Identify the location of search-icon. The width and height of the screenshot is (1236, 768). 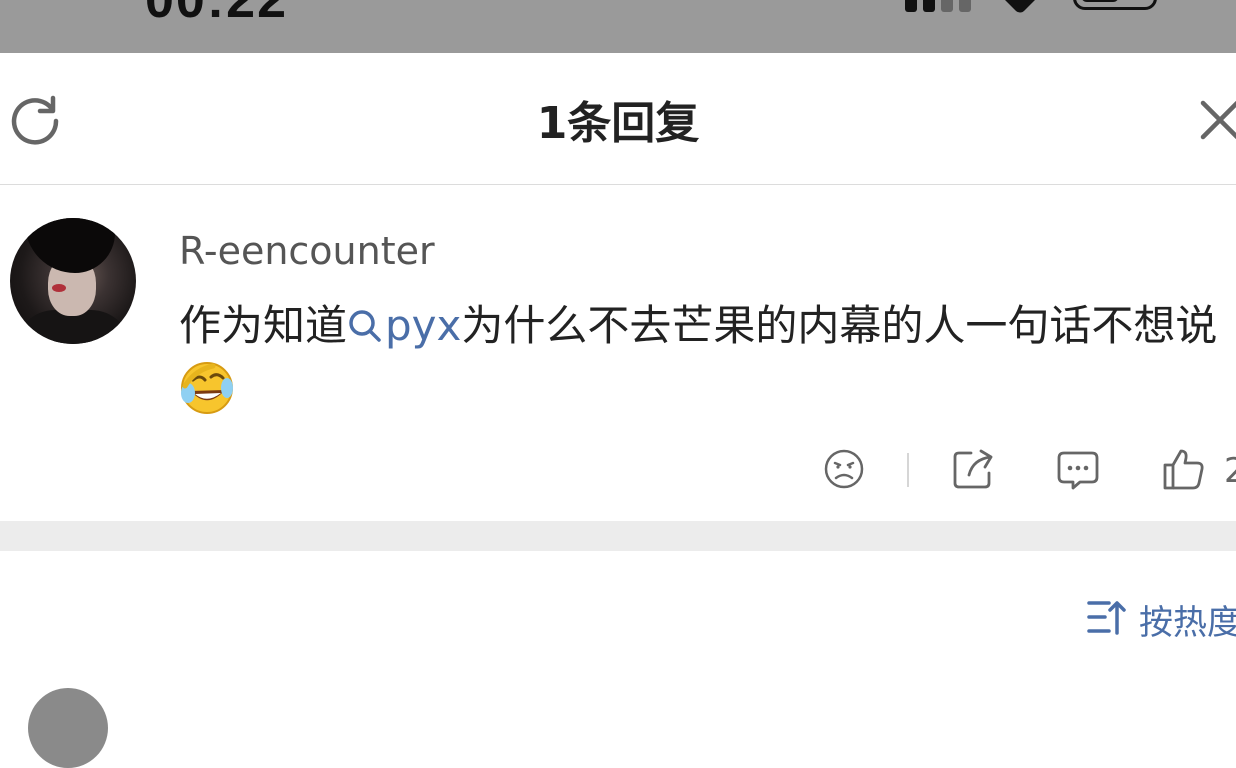
(365, 326).